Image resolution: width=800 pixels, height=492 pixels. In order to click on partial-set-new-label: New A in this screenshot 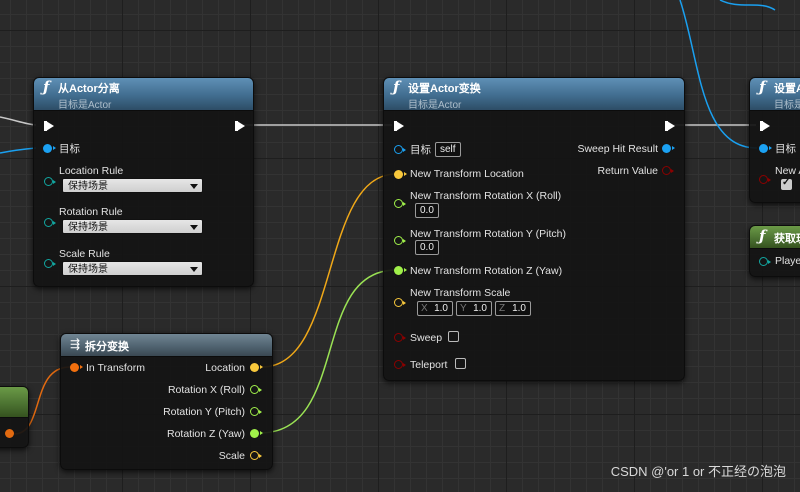, I will do `click(787, 171)`.